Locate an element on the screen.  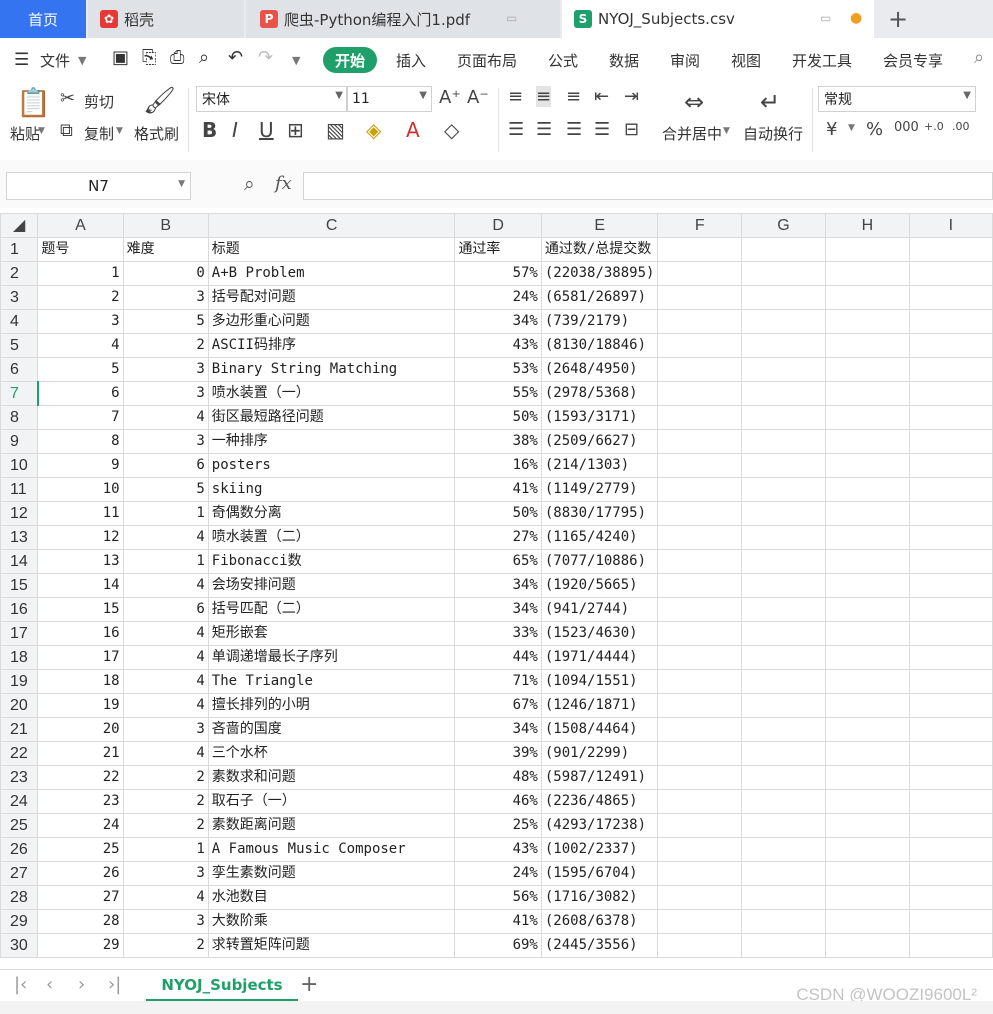
cell-b9: 3 is located at coordinates (165, 441).